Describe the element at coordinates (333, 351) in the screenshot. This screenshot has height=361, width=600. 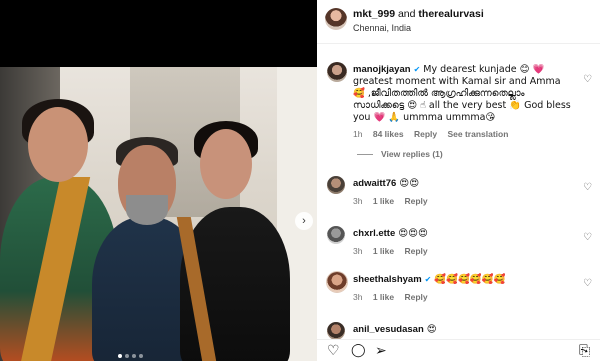
I see `like-icon: ♡` at that location.